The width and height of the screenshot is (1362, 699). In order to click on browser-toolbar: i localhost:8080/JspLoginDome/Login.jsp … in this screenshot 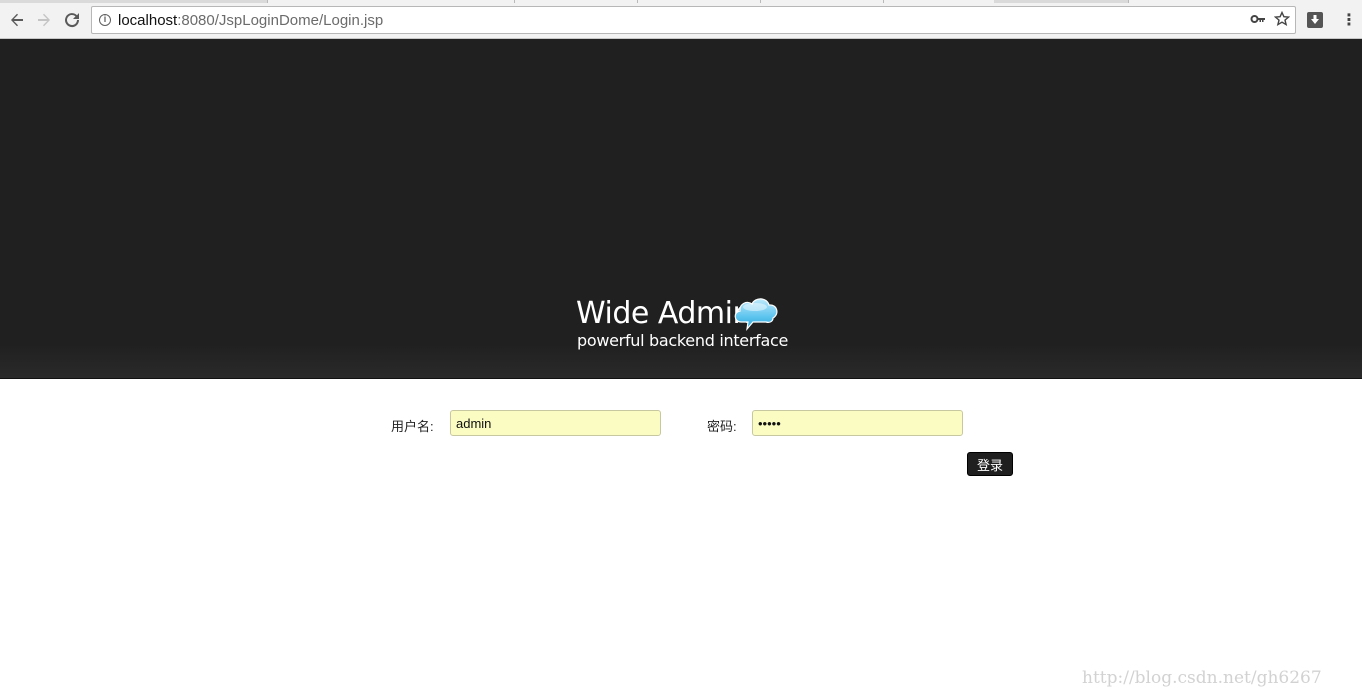, I will do `click(681, 21)`.